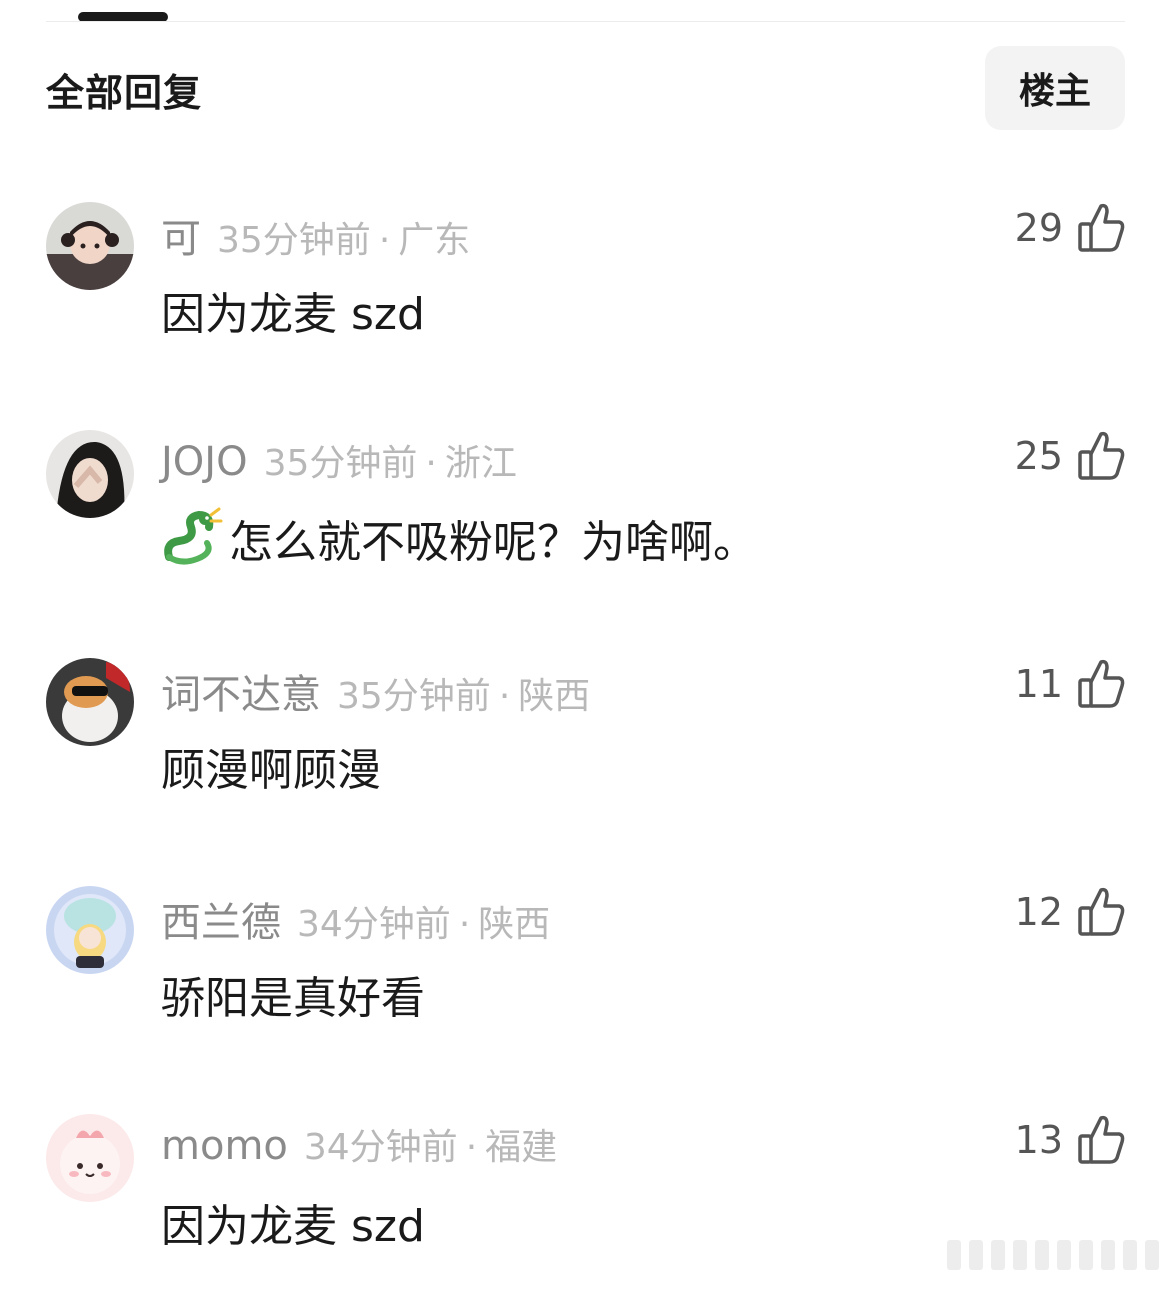  I want to click on like-count: 12, so click(1038, 912).